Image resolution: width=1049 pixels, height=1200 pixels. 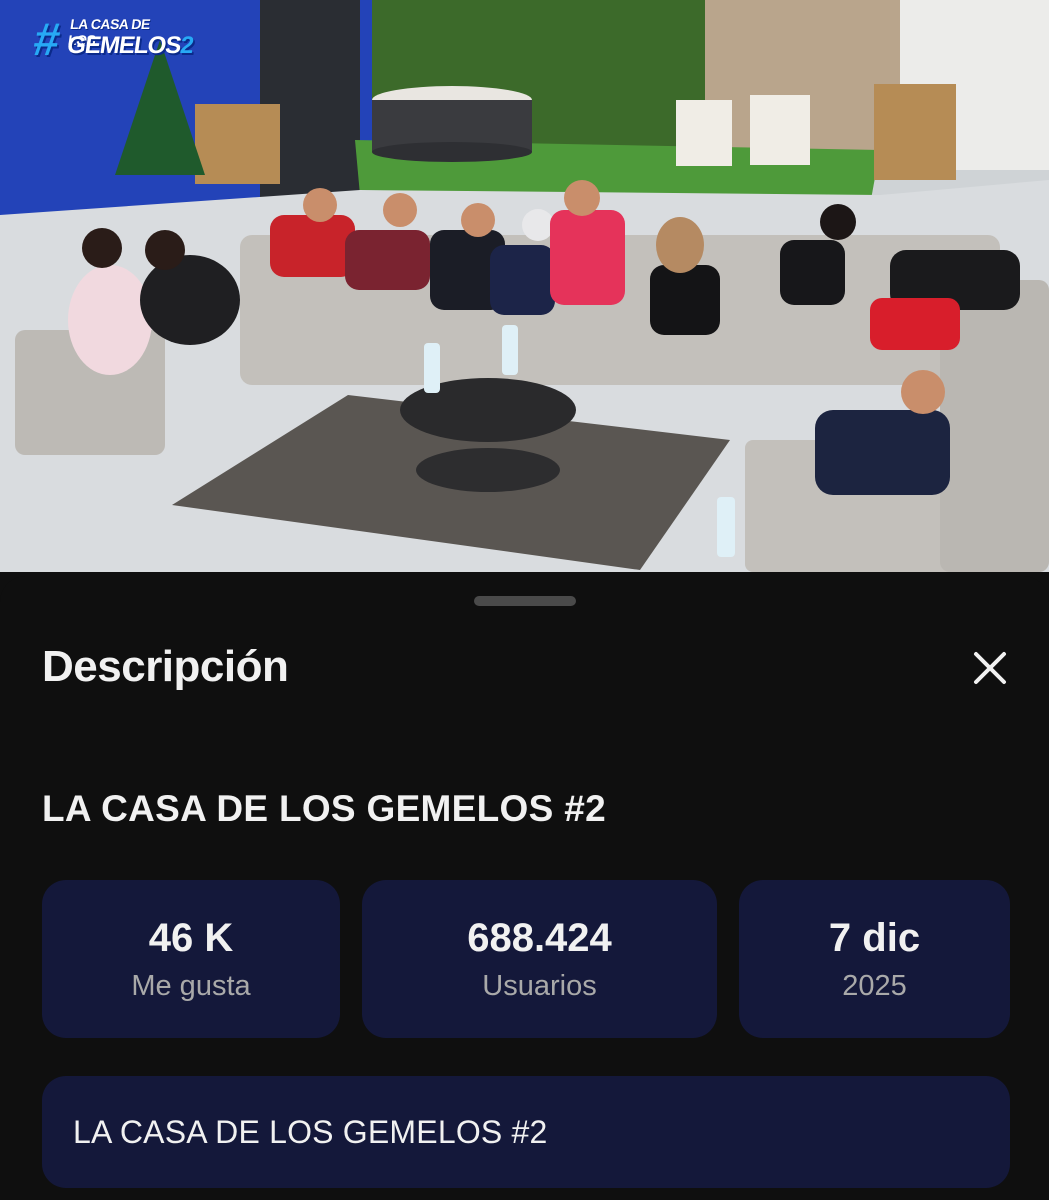 What do you see at coordinates (191, 986) in the screenshot?
I see `likes-label: Me gusta` at bounding box center [191, 986].